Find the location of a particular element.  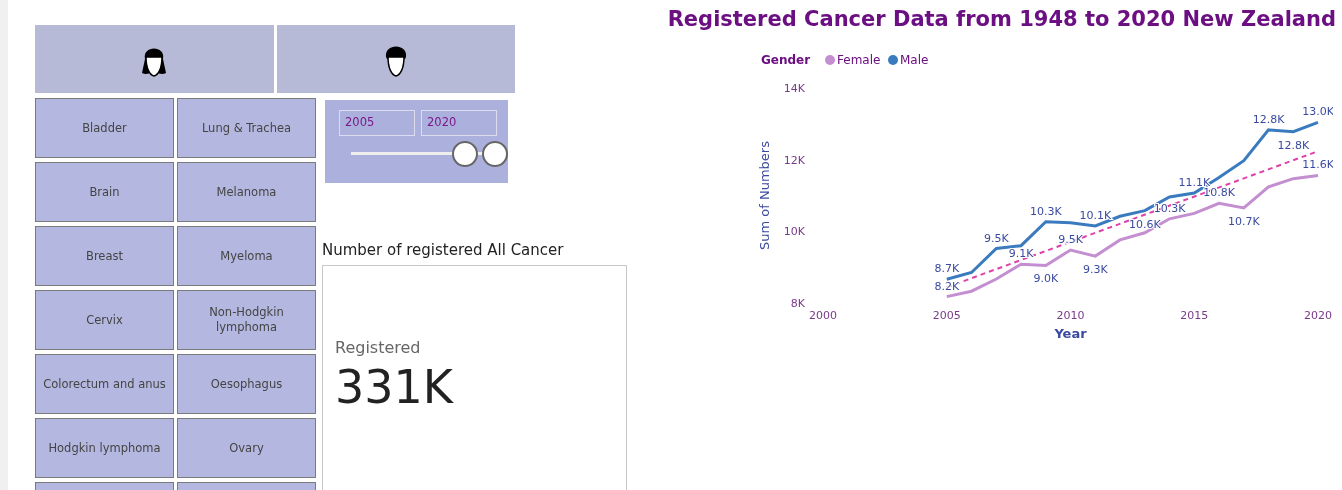

legend-label: Male is located at coordinates (914, 59).